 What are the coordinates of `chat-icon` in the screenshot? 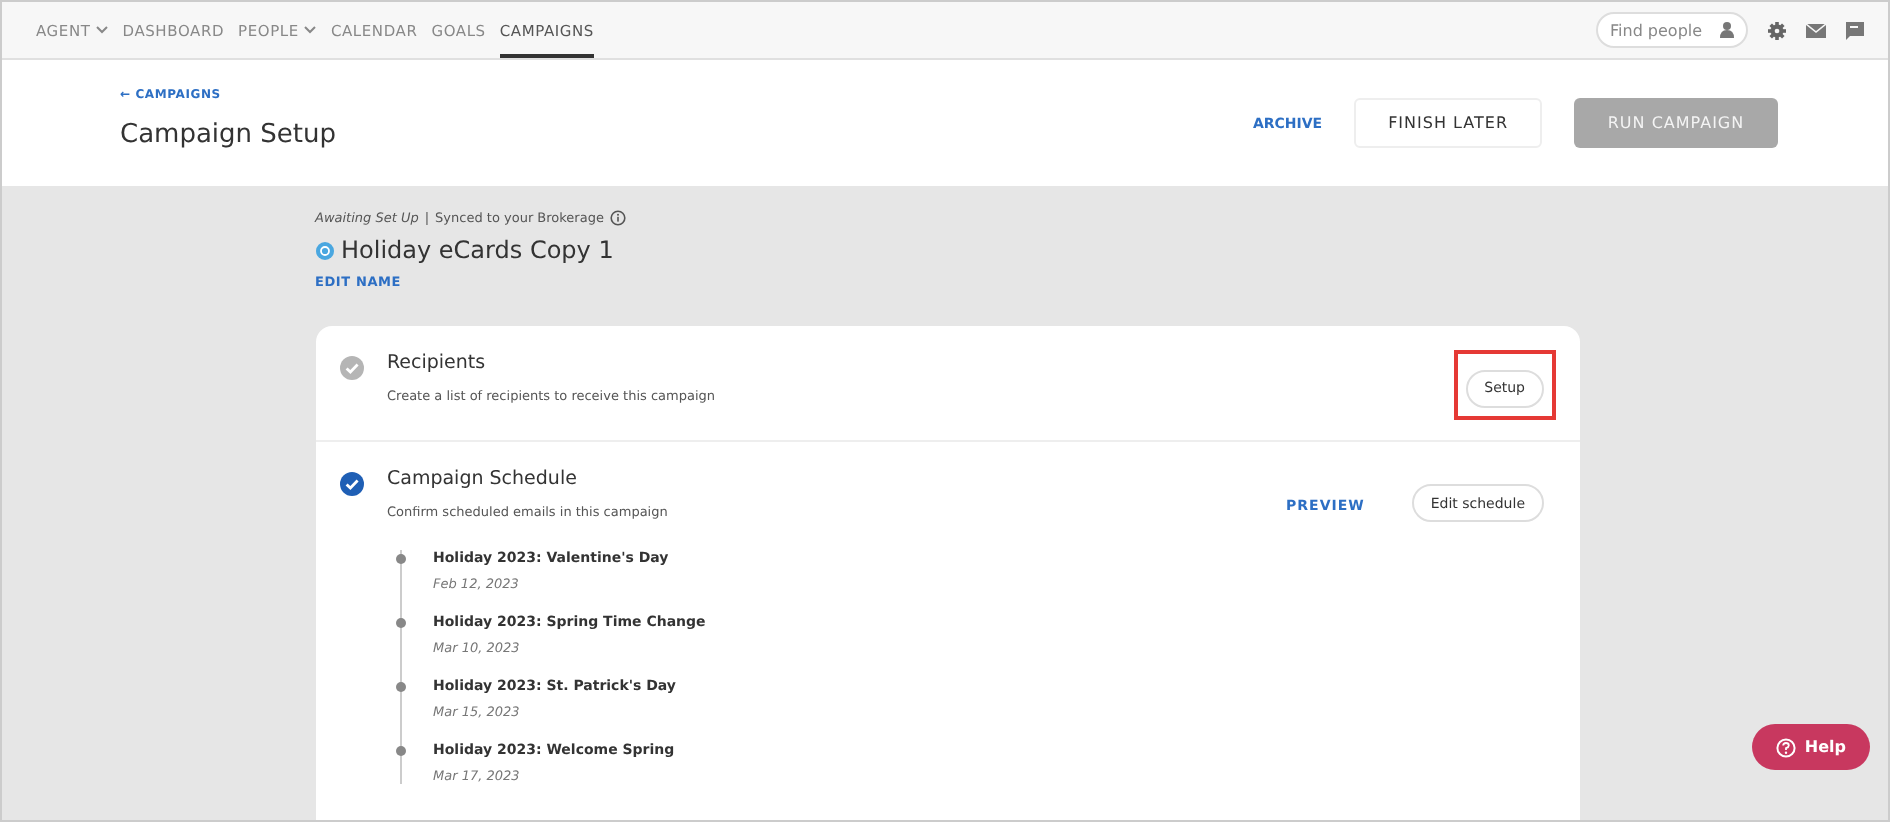 It's located at (1855, 30).